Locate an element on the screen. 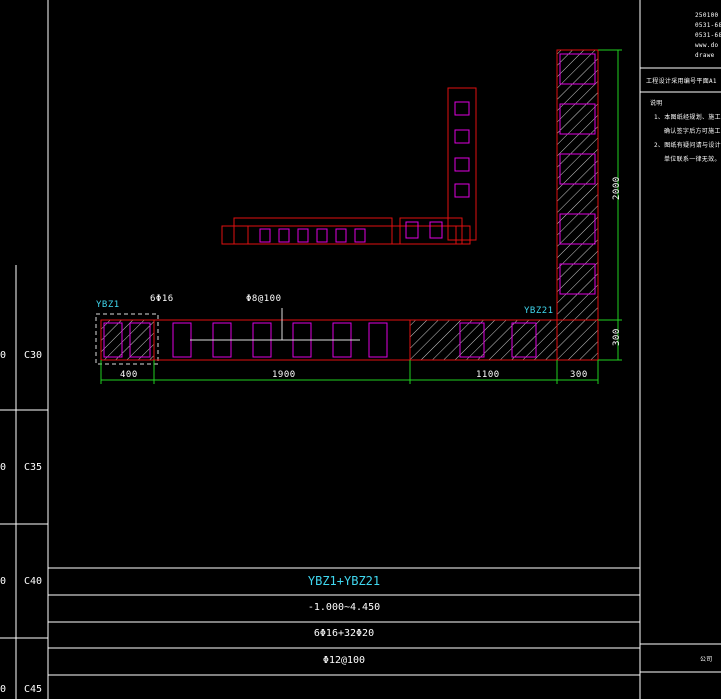  dim-1100: 1100 is located at coordinates (488, 375).